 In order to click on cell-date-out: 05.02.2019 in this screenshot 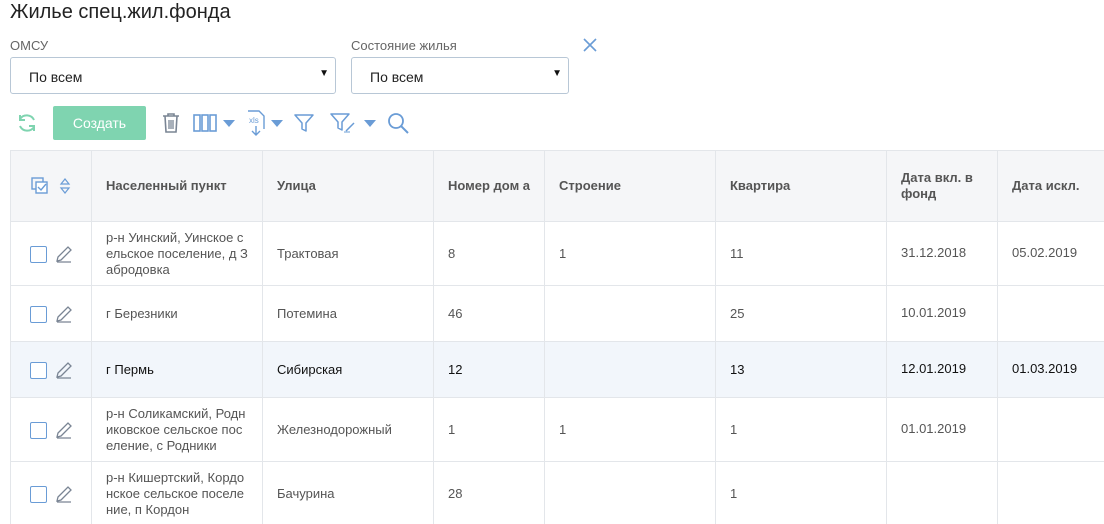, I will do `click(1045, 252)`.